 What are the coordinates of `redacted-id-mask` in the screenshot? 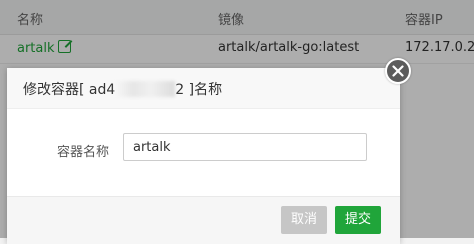 It's located at (145, 89).